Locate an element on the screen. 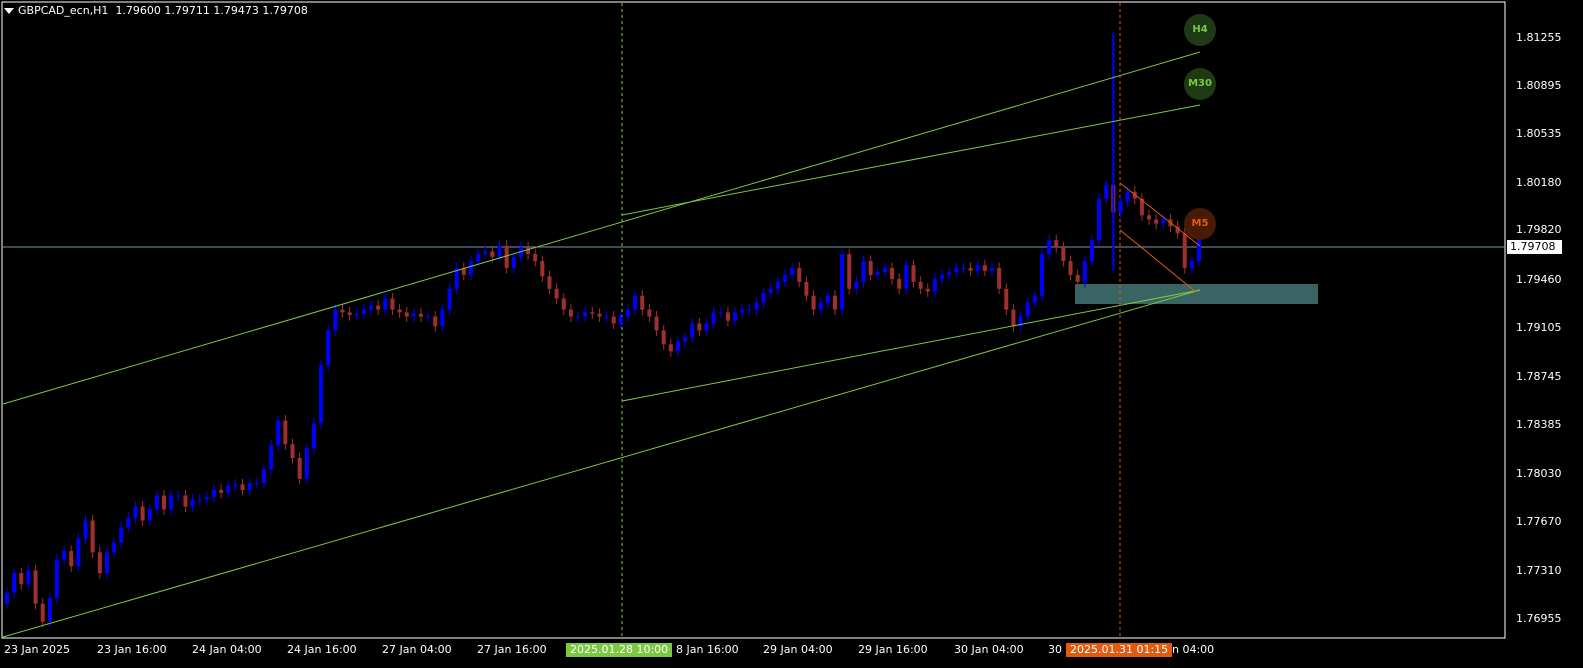  green-vline-label: 2025.01.28 10:00 is located at coordinates (619, 650).